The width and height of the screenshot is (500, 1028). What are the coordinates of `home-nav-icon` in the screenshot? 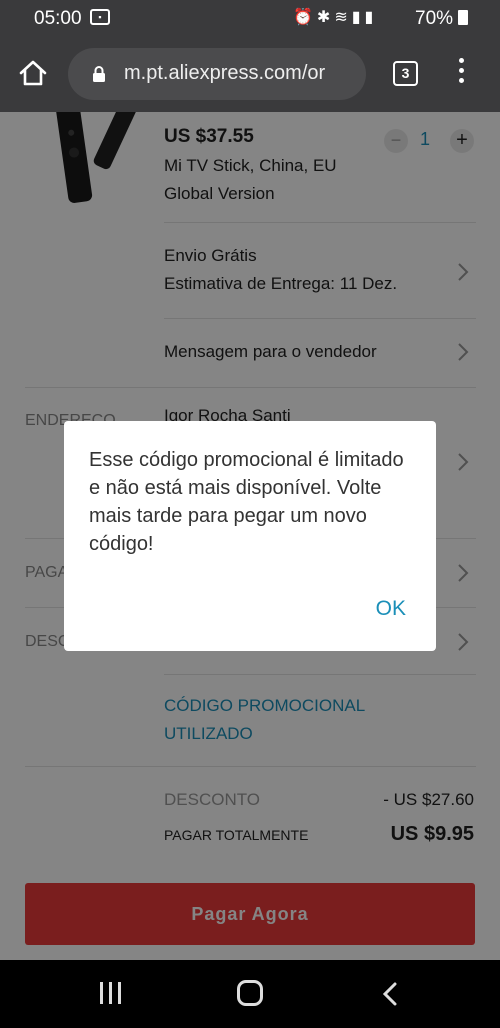 It's located at (250, 993).